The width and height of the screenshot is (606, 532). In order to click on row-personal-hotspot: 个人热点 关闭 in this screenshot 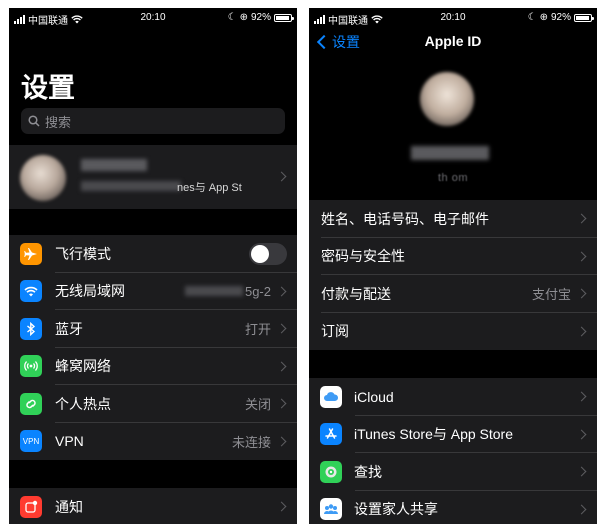, I will do `click(153, 404)`.